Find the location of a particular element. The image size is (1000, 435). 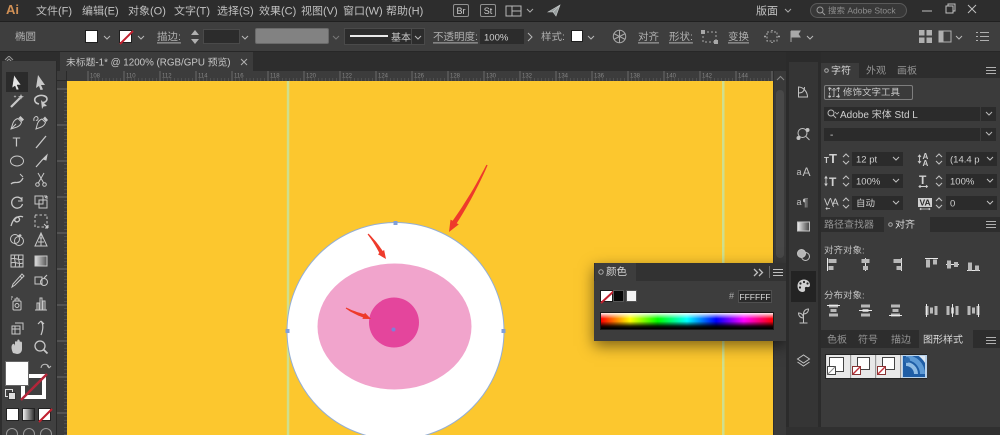

svg-text: (H) is located at coordinates (415, 11).